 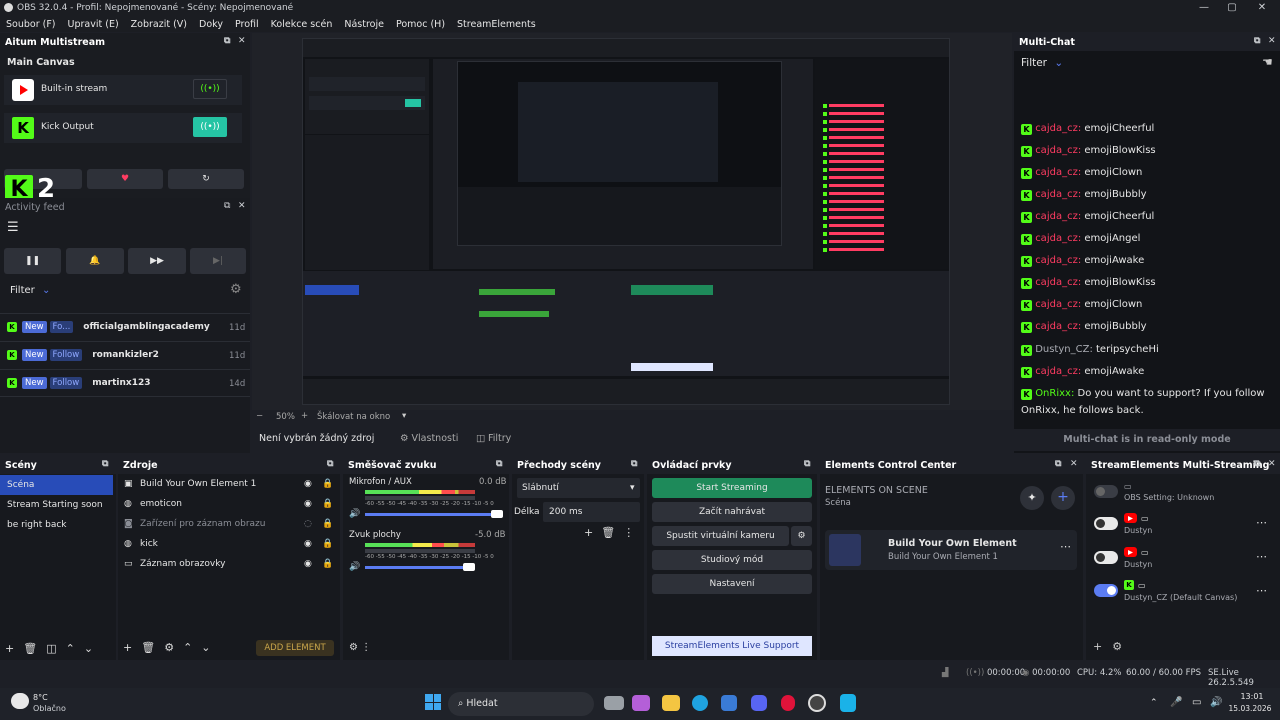 I want to click on volume-tray-icon: 🔊, so click(x=1216, y=702).